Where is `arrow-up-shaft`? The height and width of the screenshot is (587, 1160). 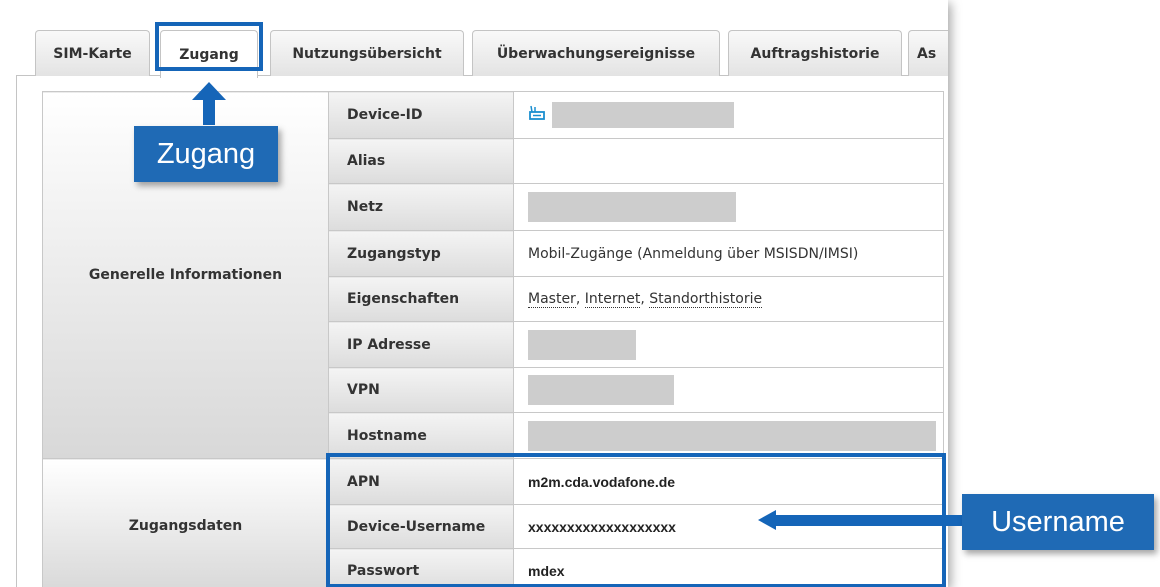 arrow-up-shaft is located at coordinates (209, 112).